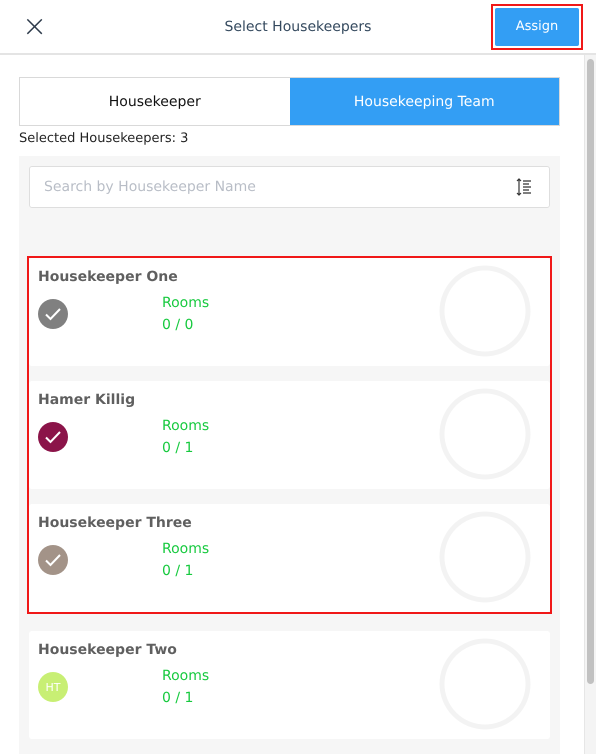  What do you see at coordinates (298, 26) in the screenshot?
I see `dialog-title: Select Housekeepers` at bounding box center [298, 26].